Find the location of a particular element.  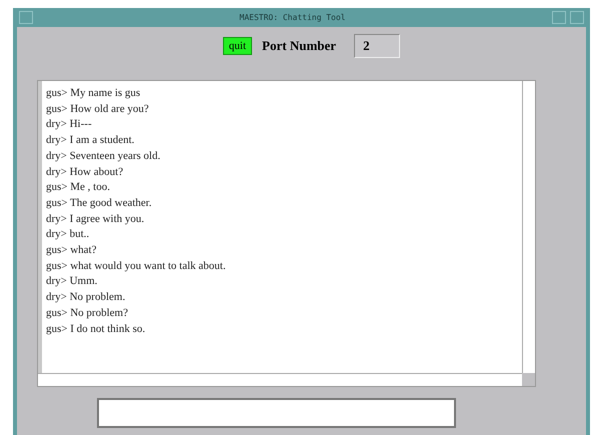

chat-message: dry> How about? is located at coordinates (85, 172).